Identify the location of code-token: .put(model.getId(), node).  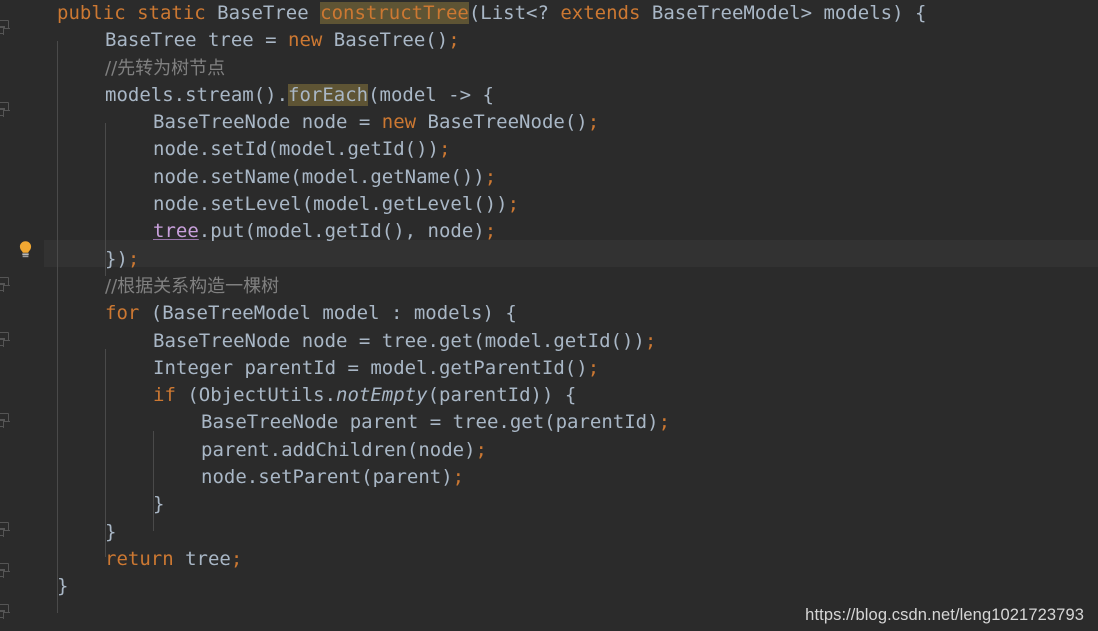
(341, 231).